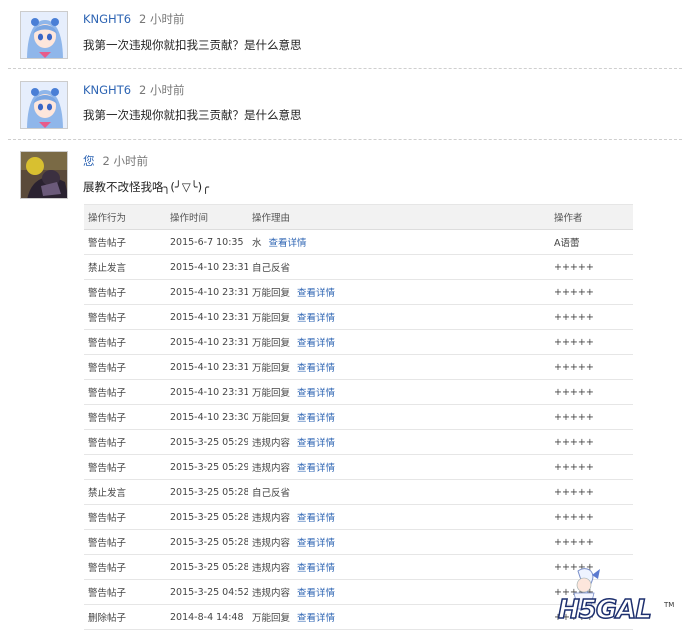  Describe the element at coordinates (207, 592) in the screenshot. I see `cell-time: 2015-3-25 04:52` at that location.